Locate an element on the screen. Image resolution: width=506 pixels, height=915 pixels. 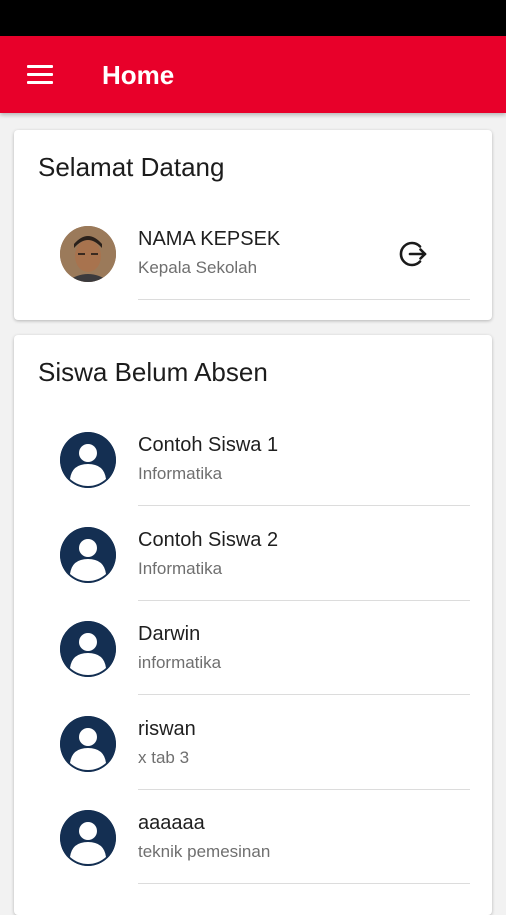
logout-icon is located at coordinates (414, 254).